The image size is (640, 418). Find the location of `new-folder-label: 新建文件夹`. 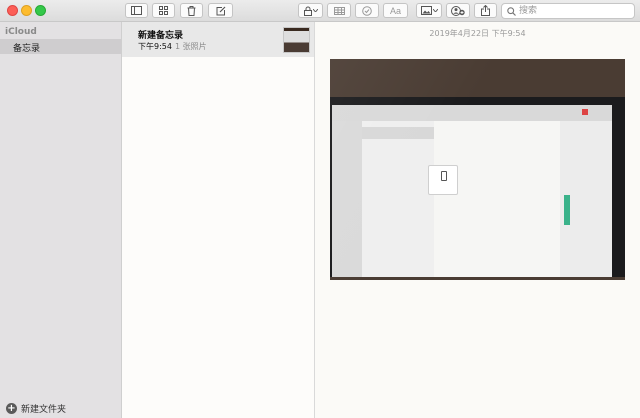

new-folder-label: 新建文件夹 is located at coordinates (44, 410).